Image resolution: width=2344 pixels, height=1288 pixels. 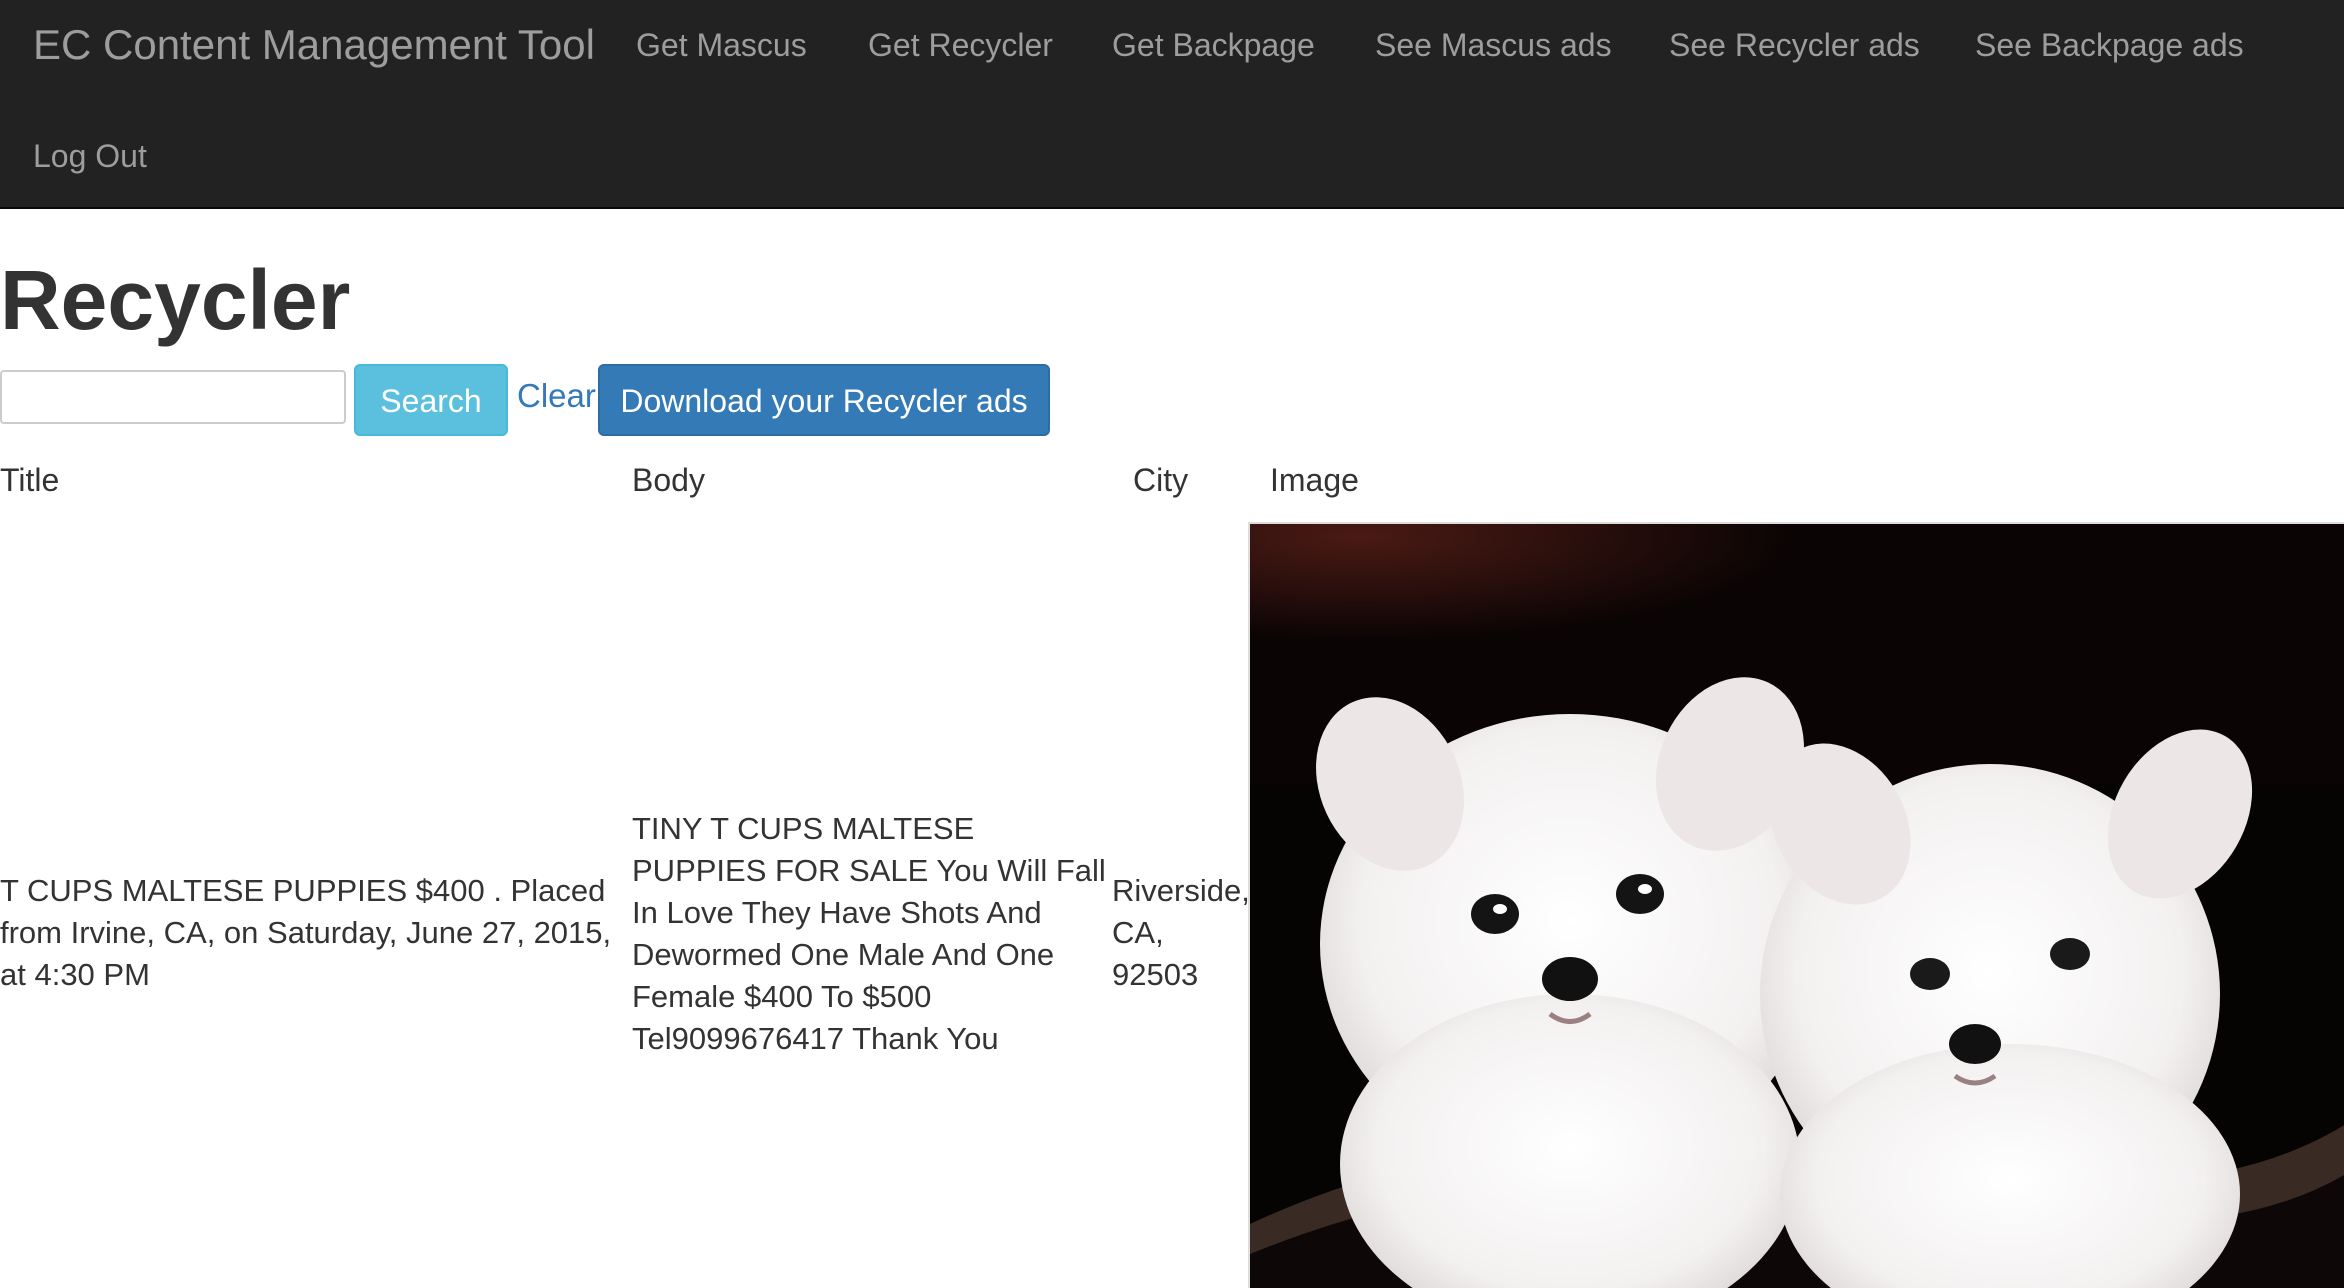 What do you see at coordinates (960, 45) in the screenshot?
I see `nav-get-recycler: Get Recycler` at bounding box center [960, 45].